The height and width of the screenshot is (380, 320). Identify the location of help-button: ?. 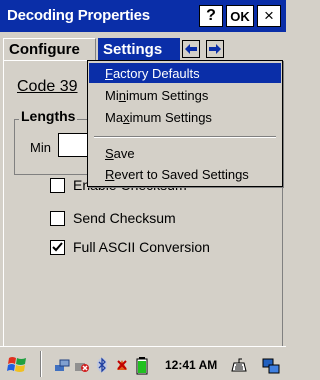
(211, 16).